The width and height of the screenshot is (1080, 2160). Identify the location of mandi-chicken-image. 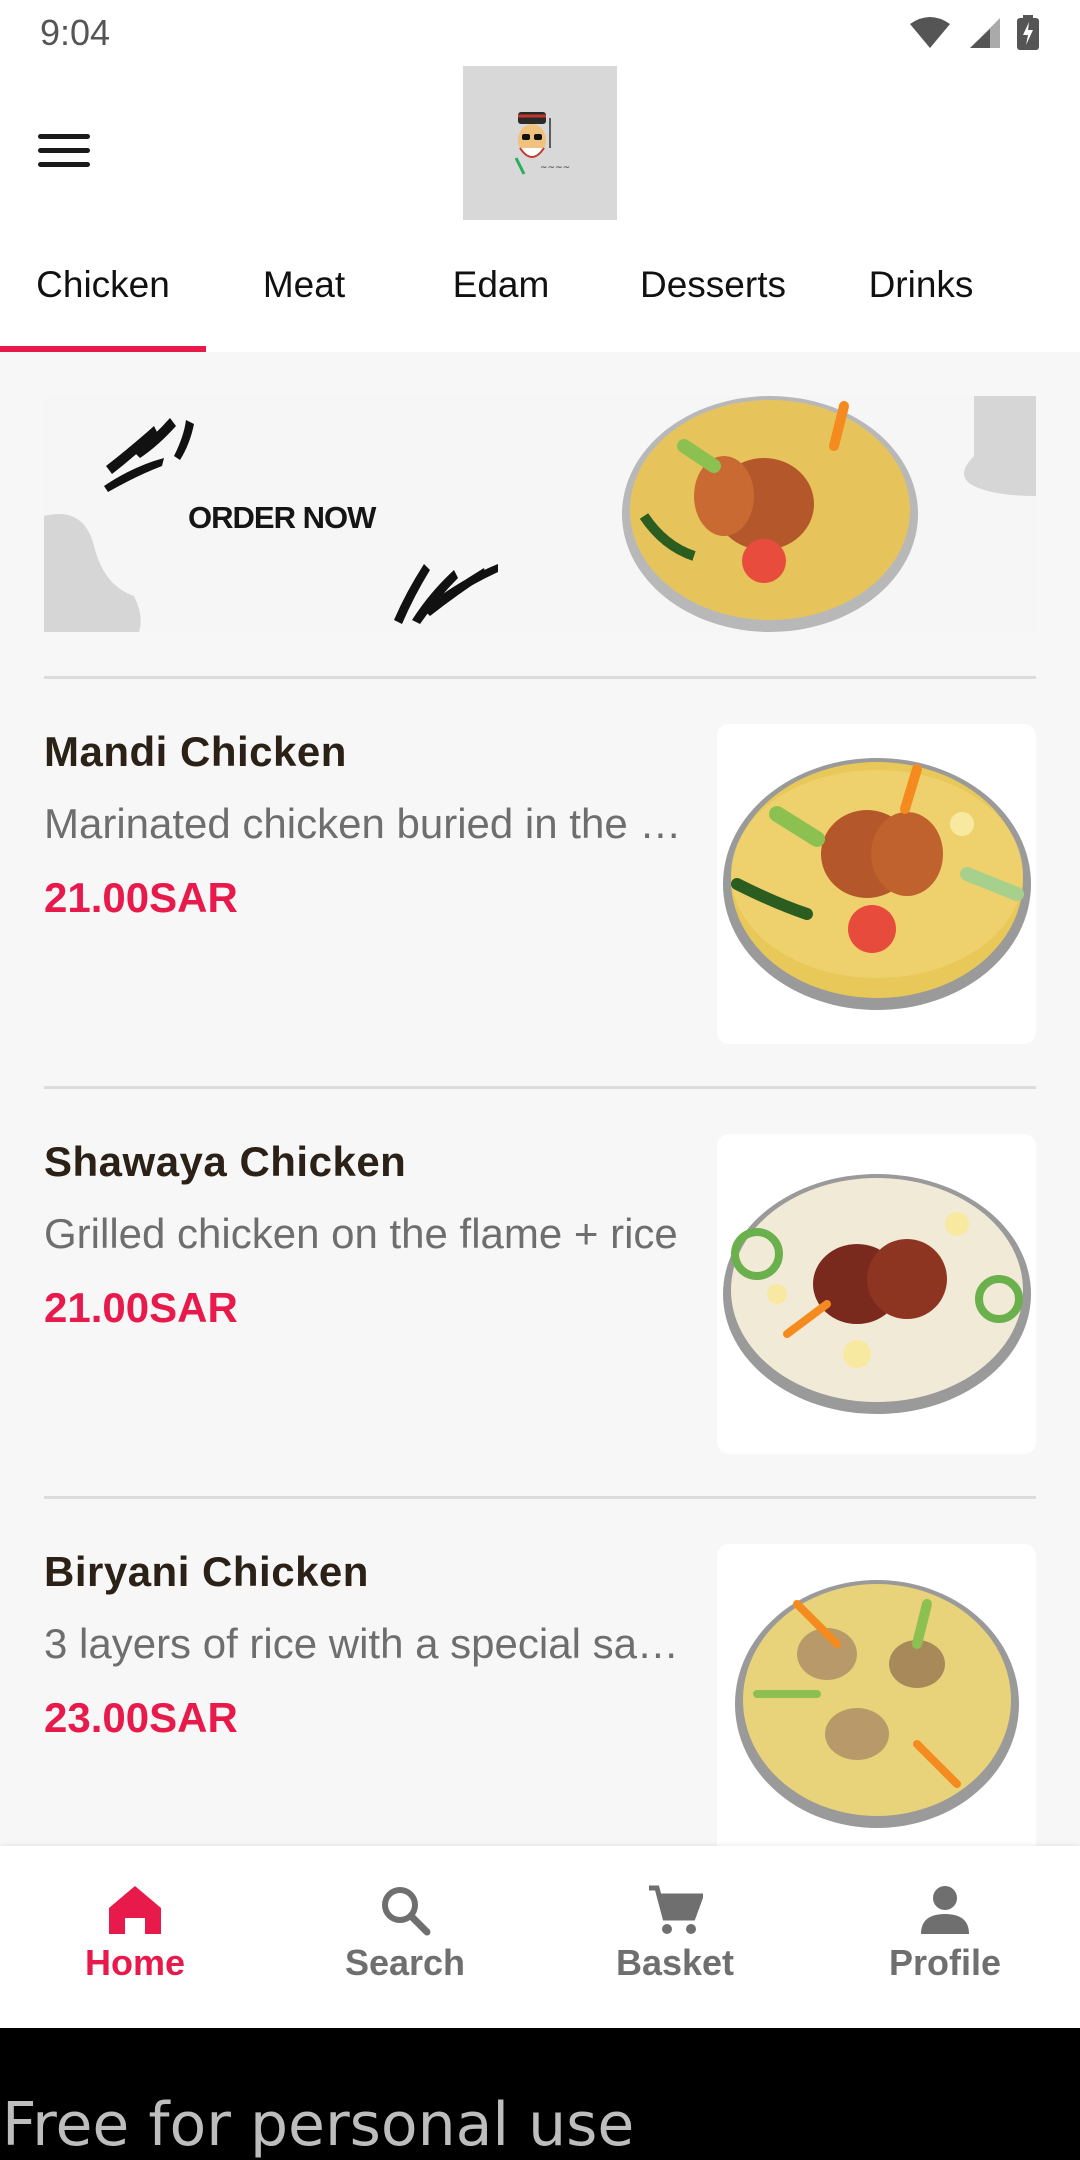
(877, 884).